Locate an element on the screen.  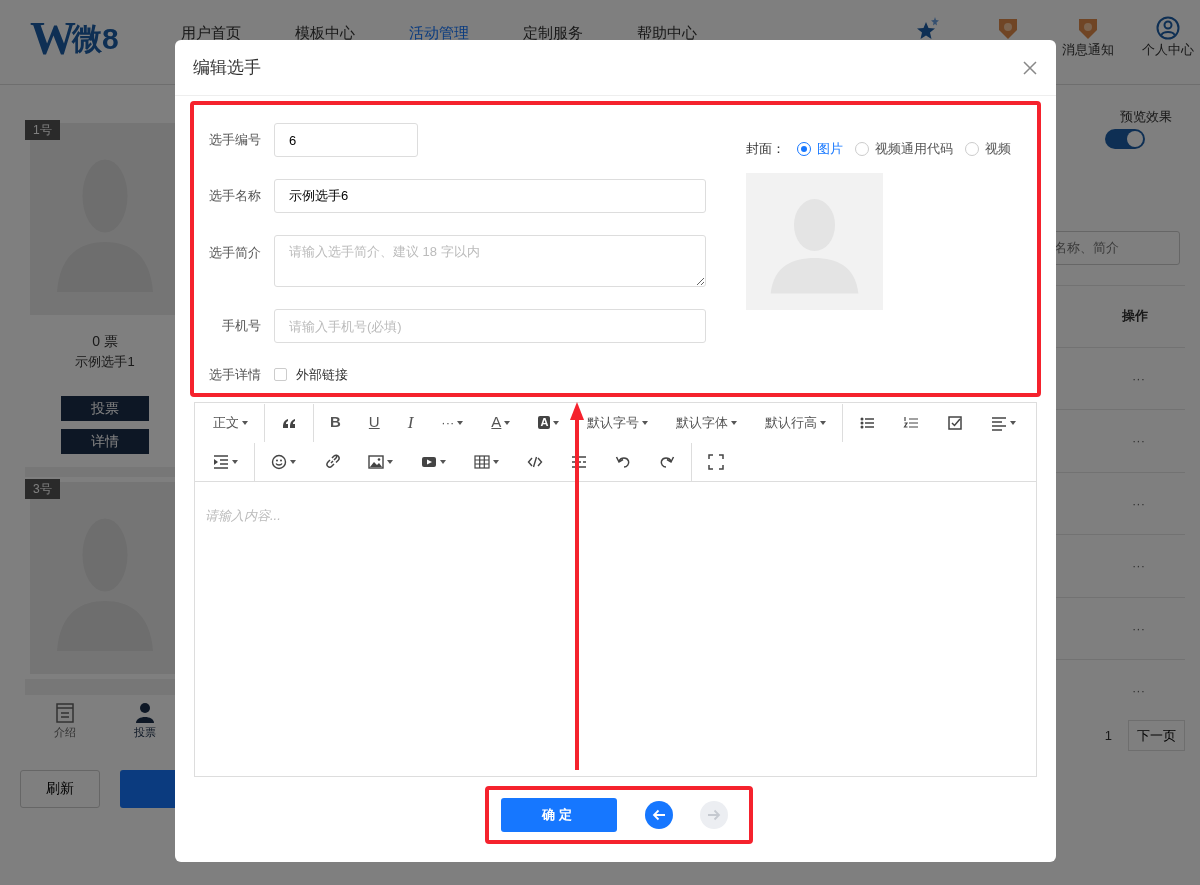
tab-button: 投票 is located at coordinates (145, 721).